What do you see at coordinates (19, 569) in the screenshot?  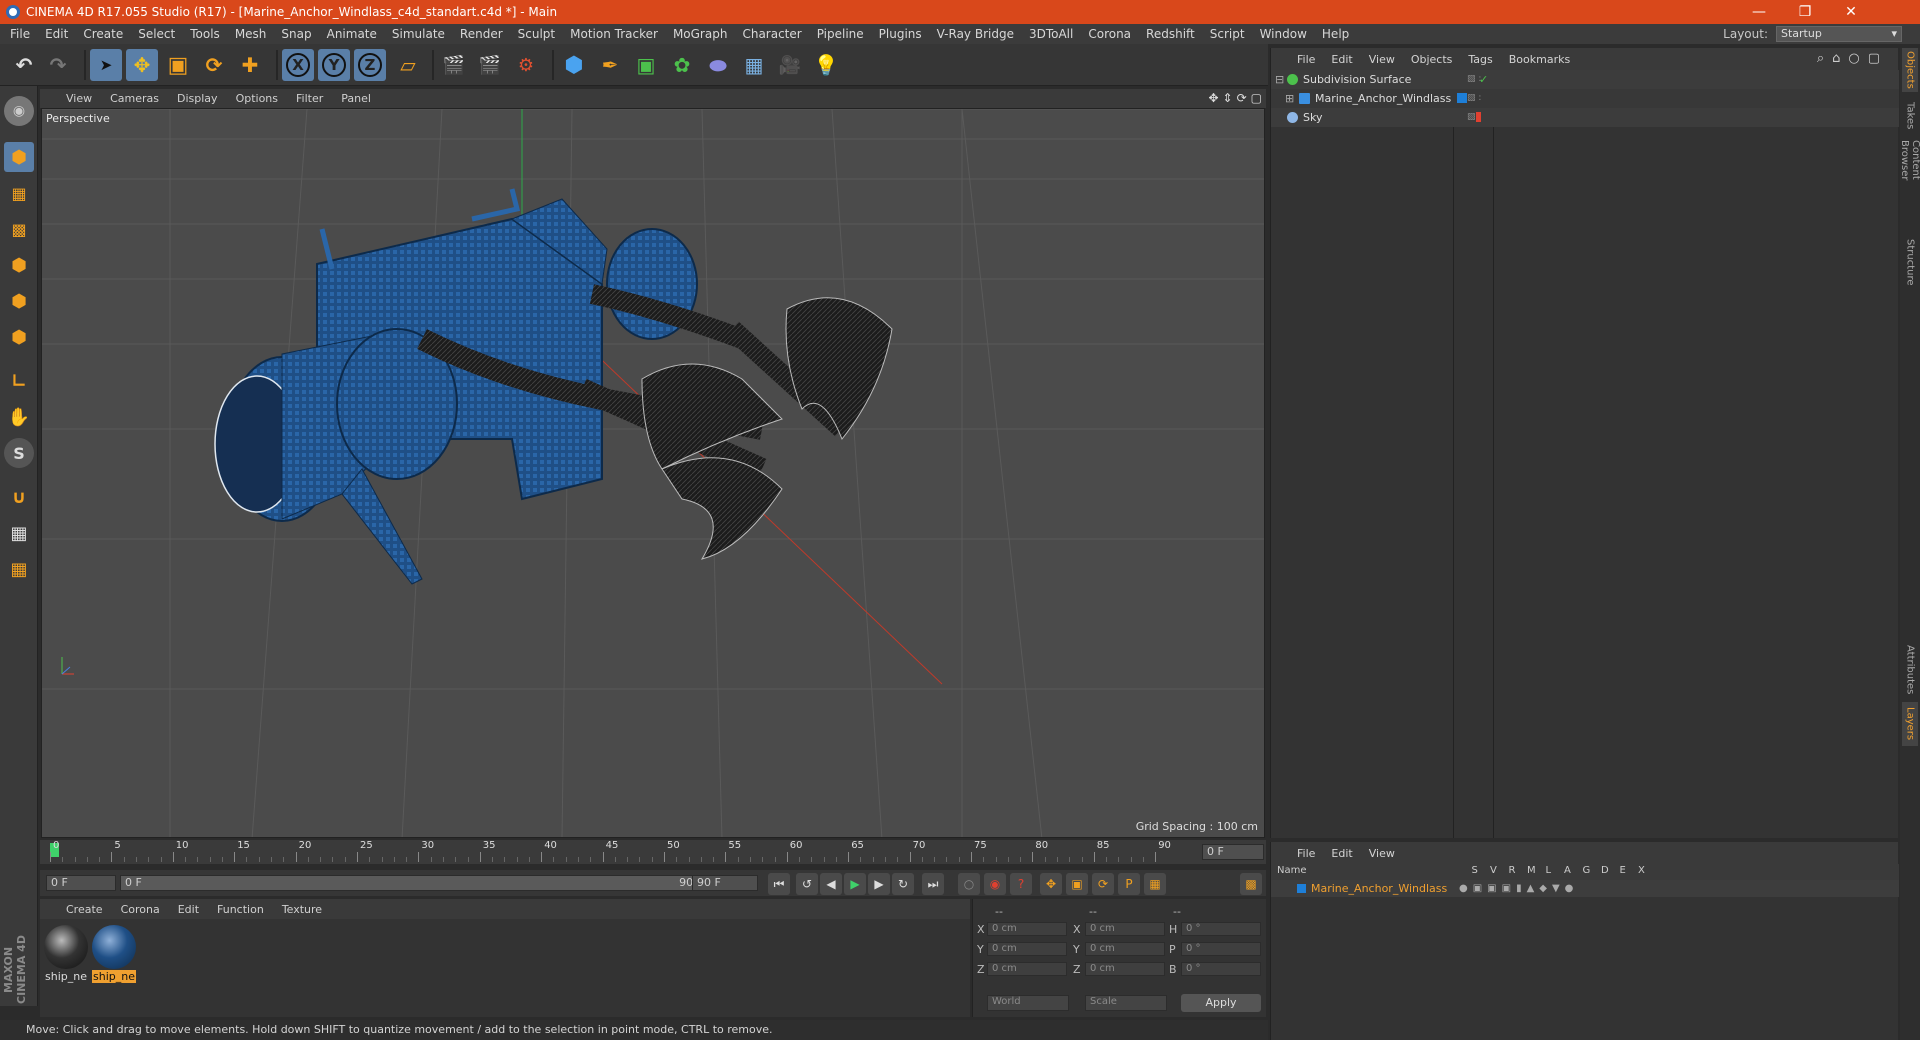 I see `planar-workplane-icon: ▦` at bounding box center [19, 569].